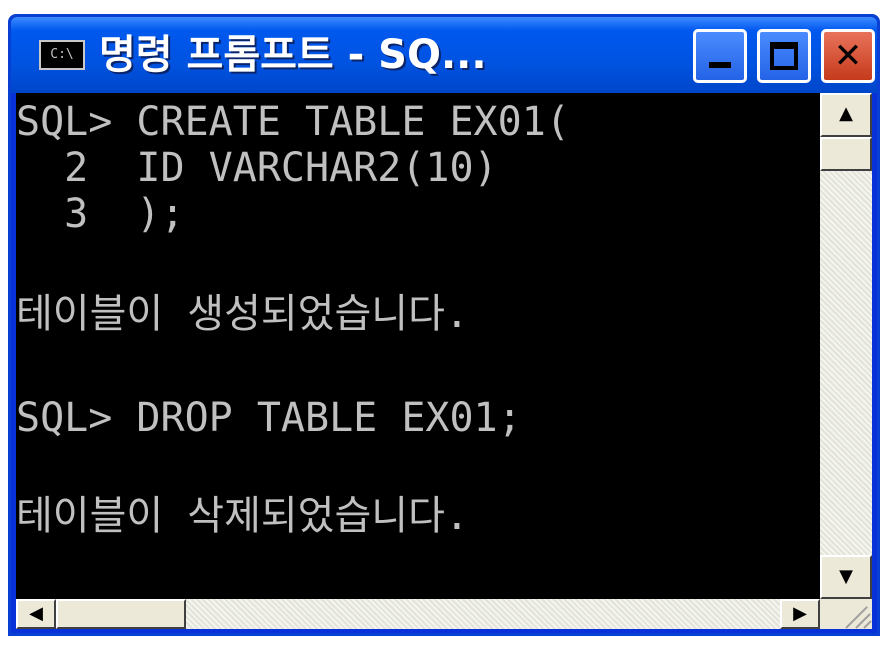 This screenshot has height=646, width=888. I want to click on vertical-scrollbar: ▲ ▼, so click(846, 346).